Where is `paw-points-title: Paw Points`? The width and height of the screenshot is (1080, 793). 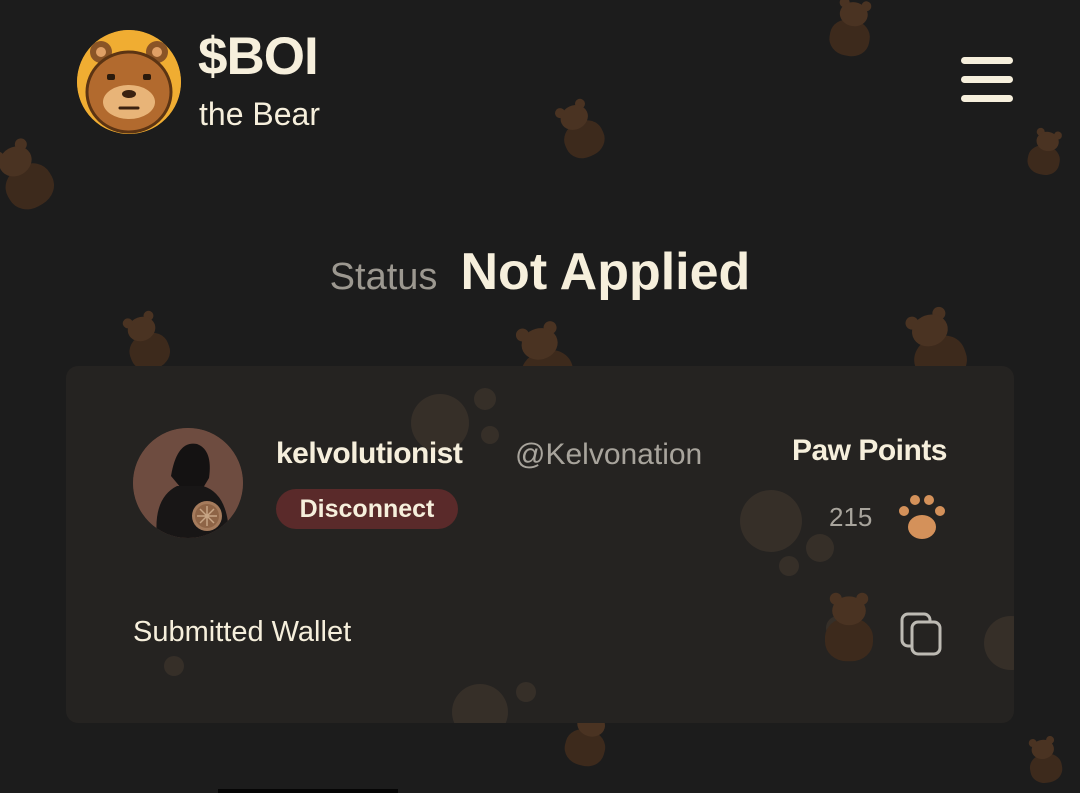 paw-points-title: Paw Points is located at coordinates (869, 450).